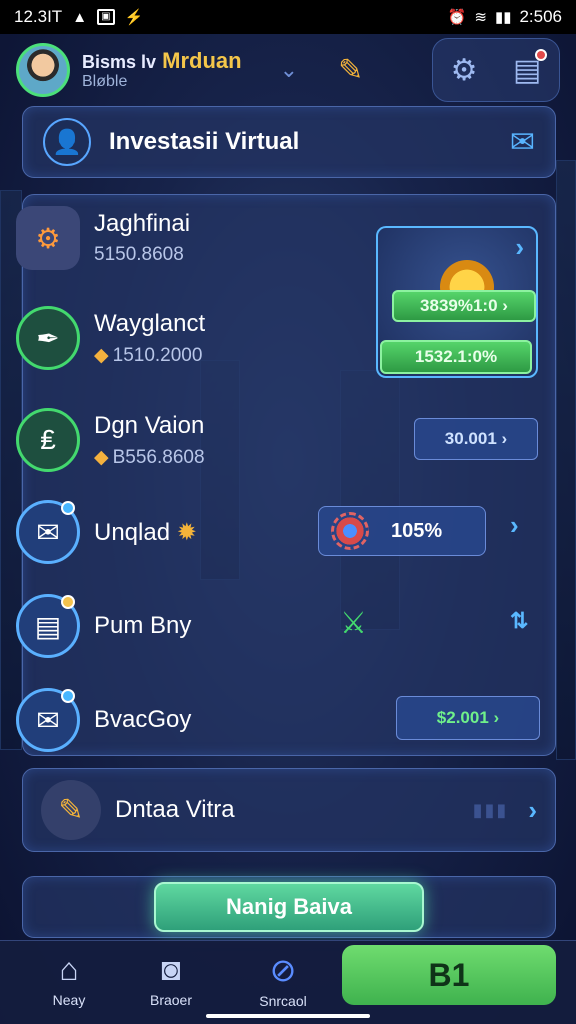  Describe the element at coordinates (288, 1016) in the screenshot. I see `home-indicator` at that location.